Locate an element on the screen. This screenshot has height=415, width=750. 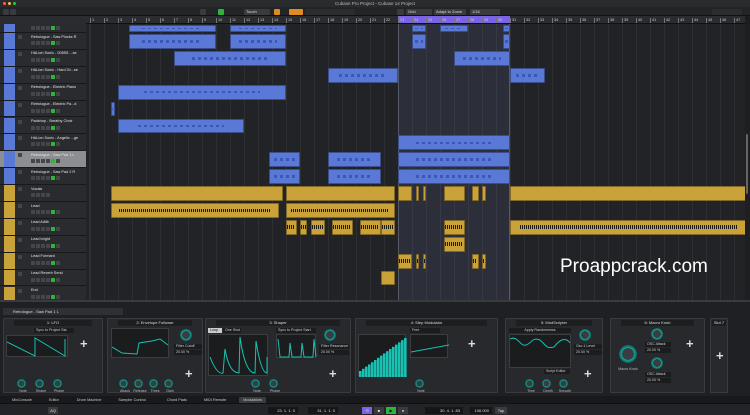
one-shot-mode-button: One Shot is located at coordinates (232, 330).